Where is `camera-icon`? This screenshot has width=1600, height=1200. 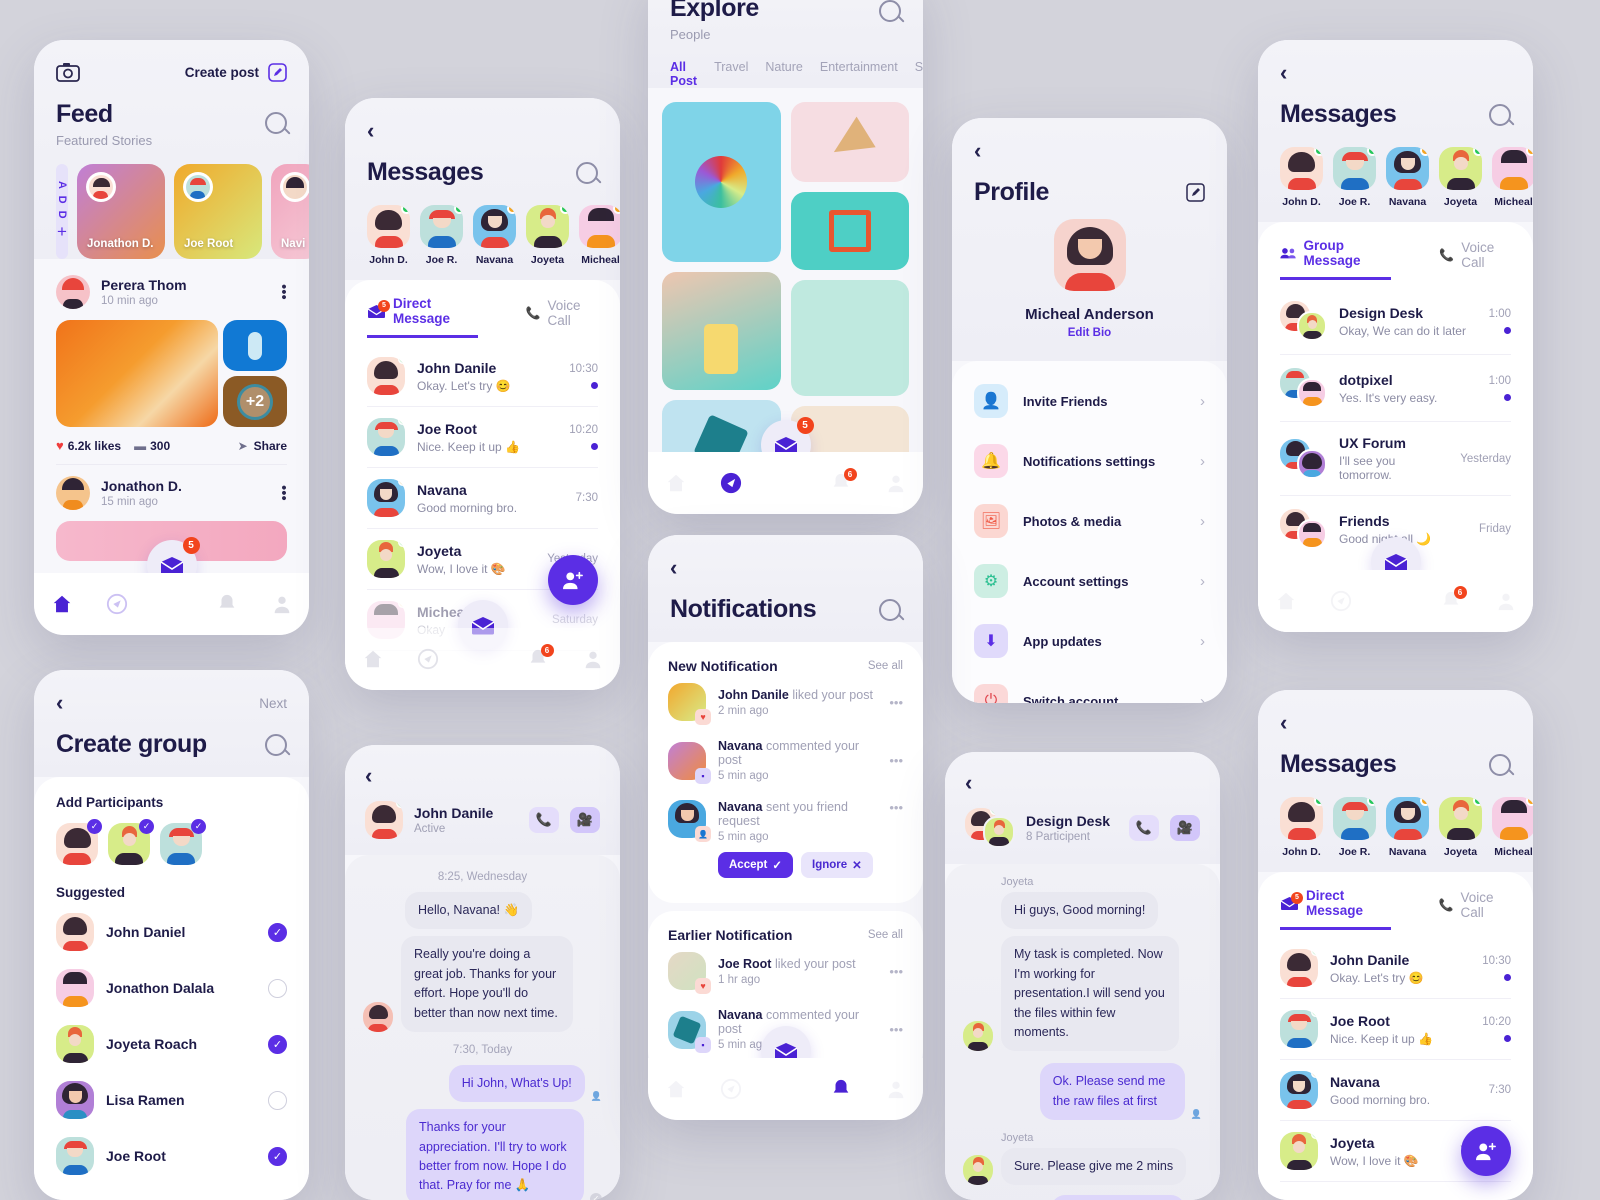
camera-icon is located at coordinates (68, 72).